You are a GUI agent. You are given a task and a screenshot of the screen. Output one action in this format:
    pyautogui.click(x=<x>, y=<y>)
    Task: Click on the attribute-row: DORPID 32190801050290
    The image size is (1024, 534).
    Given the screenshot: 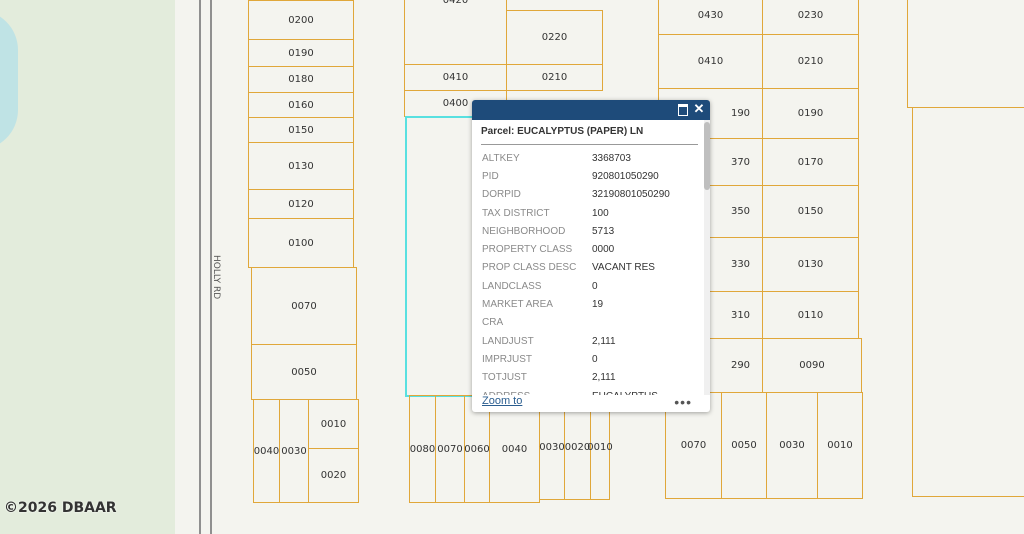 What is the action you would take?
    pyautogui.click(x=593, y=195)
    